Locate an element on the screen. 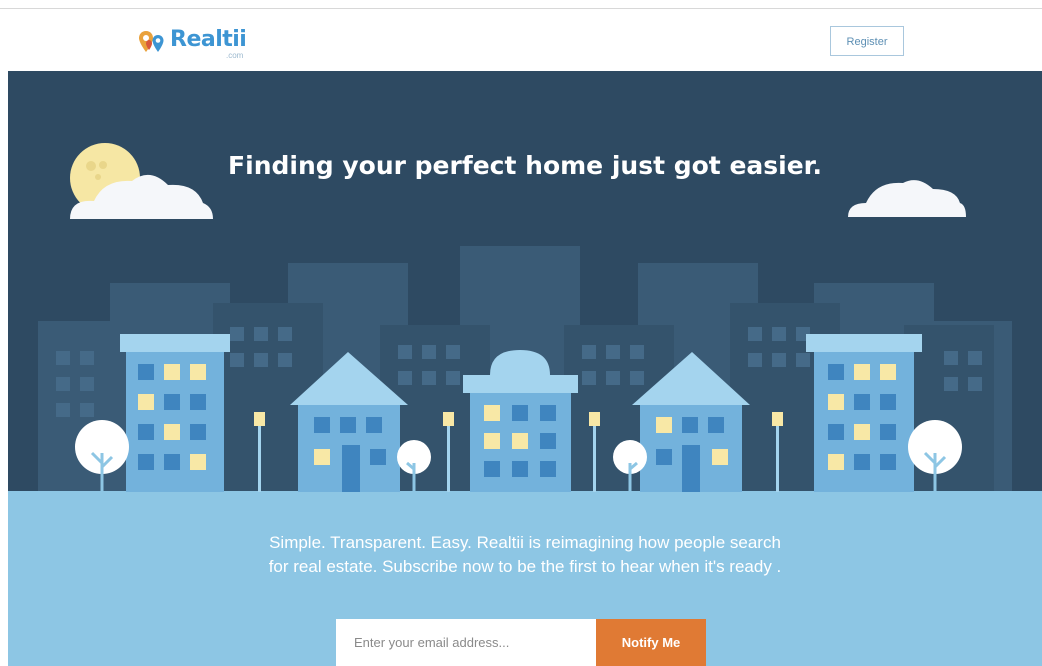 The height and width of the screenshot is (666, 1042). map-pins-icon is located at coordinates (151, 41).